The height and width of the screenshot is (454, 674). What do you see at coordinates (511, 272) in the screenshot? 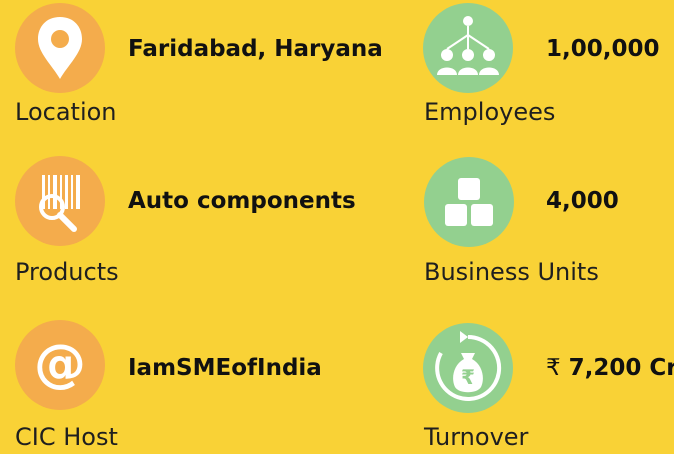
I see `business-units-label: Business Units` at bounding box center [511, 272].